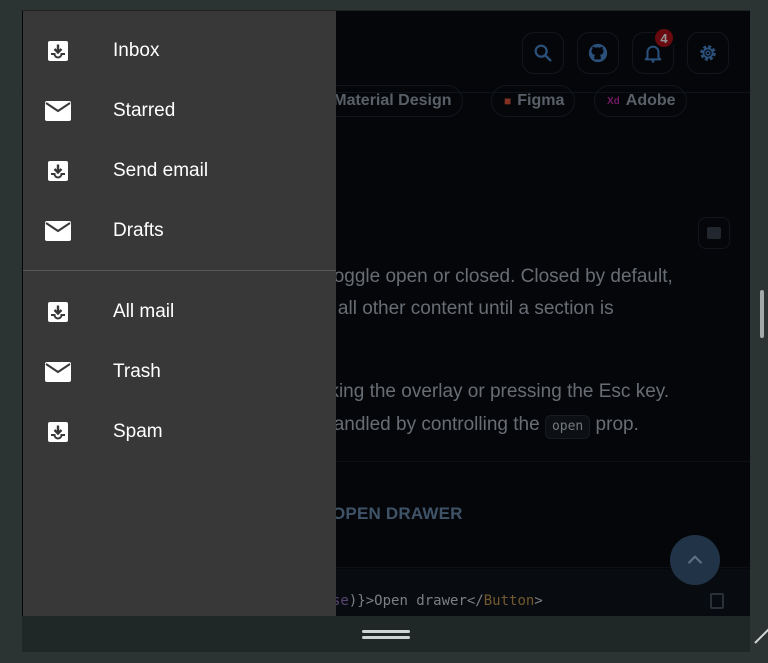 The height and width of the screenshot is (663, 768). Describe the element at coordinates (138, 431) in the screenshot. I see `drawer-item-label: Spam` at that location.